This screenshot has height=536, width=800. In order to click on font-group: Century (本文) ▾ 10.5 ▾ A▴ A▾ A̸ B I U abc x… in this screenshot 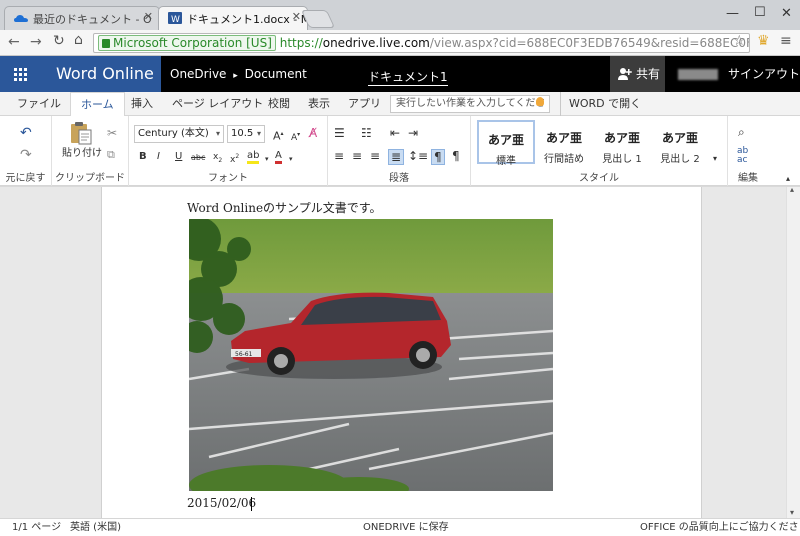, I will do `click(228, 151)`.